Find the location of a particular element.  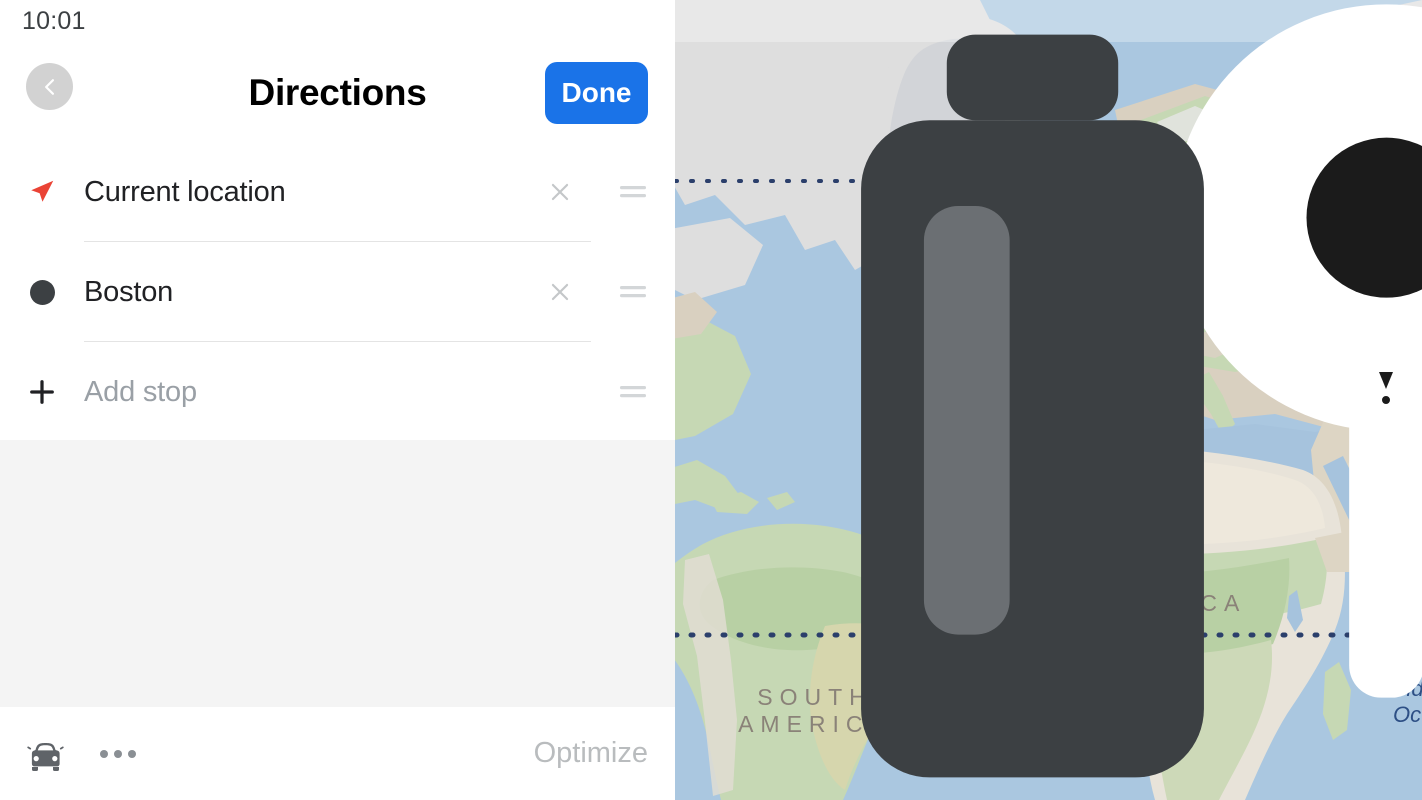

plus-icon is located at coordinates (42, 392).